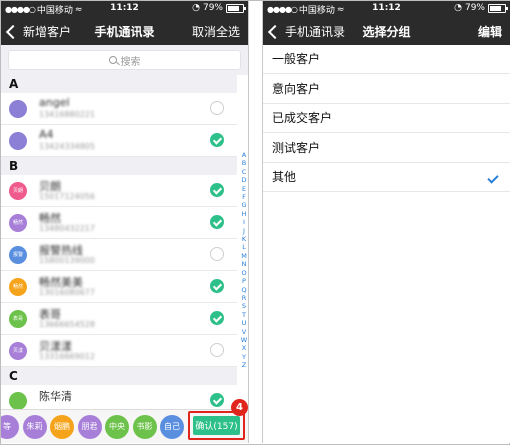 This screenshot has width=510, height=445. What do you see at coordinates (244, 348) in the screenshot?
I see `index-letter: X` at bounding box center [244, 348].